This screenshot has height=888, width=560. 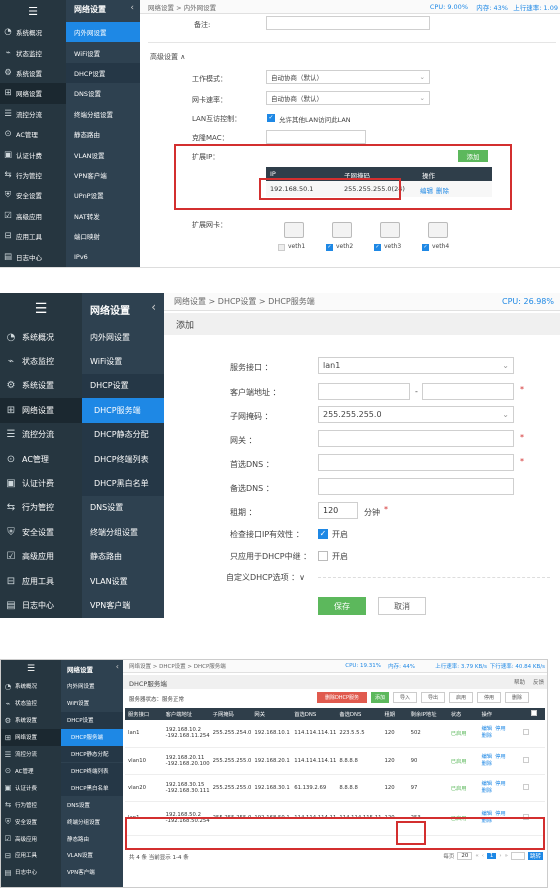 I want to click on sub-nav-item: VPN客户端, so click(x=103, y=175).